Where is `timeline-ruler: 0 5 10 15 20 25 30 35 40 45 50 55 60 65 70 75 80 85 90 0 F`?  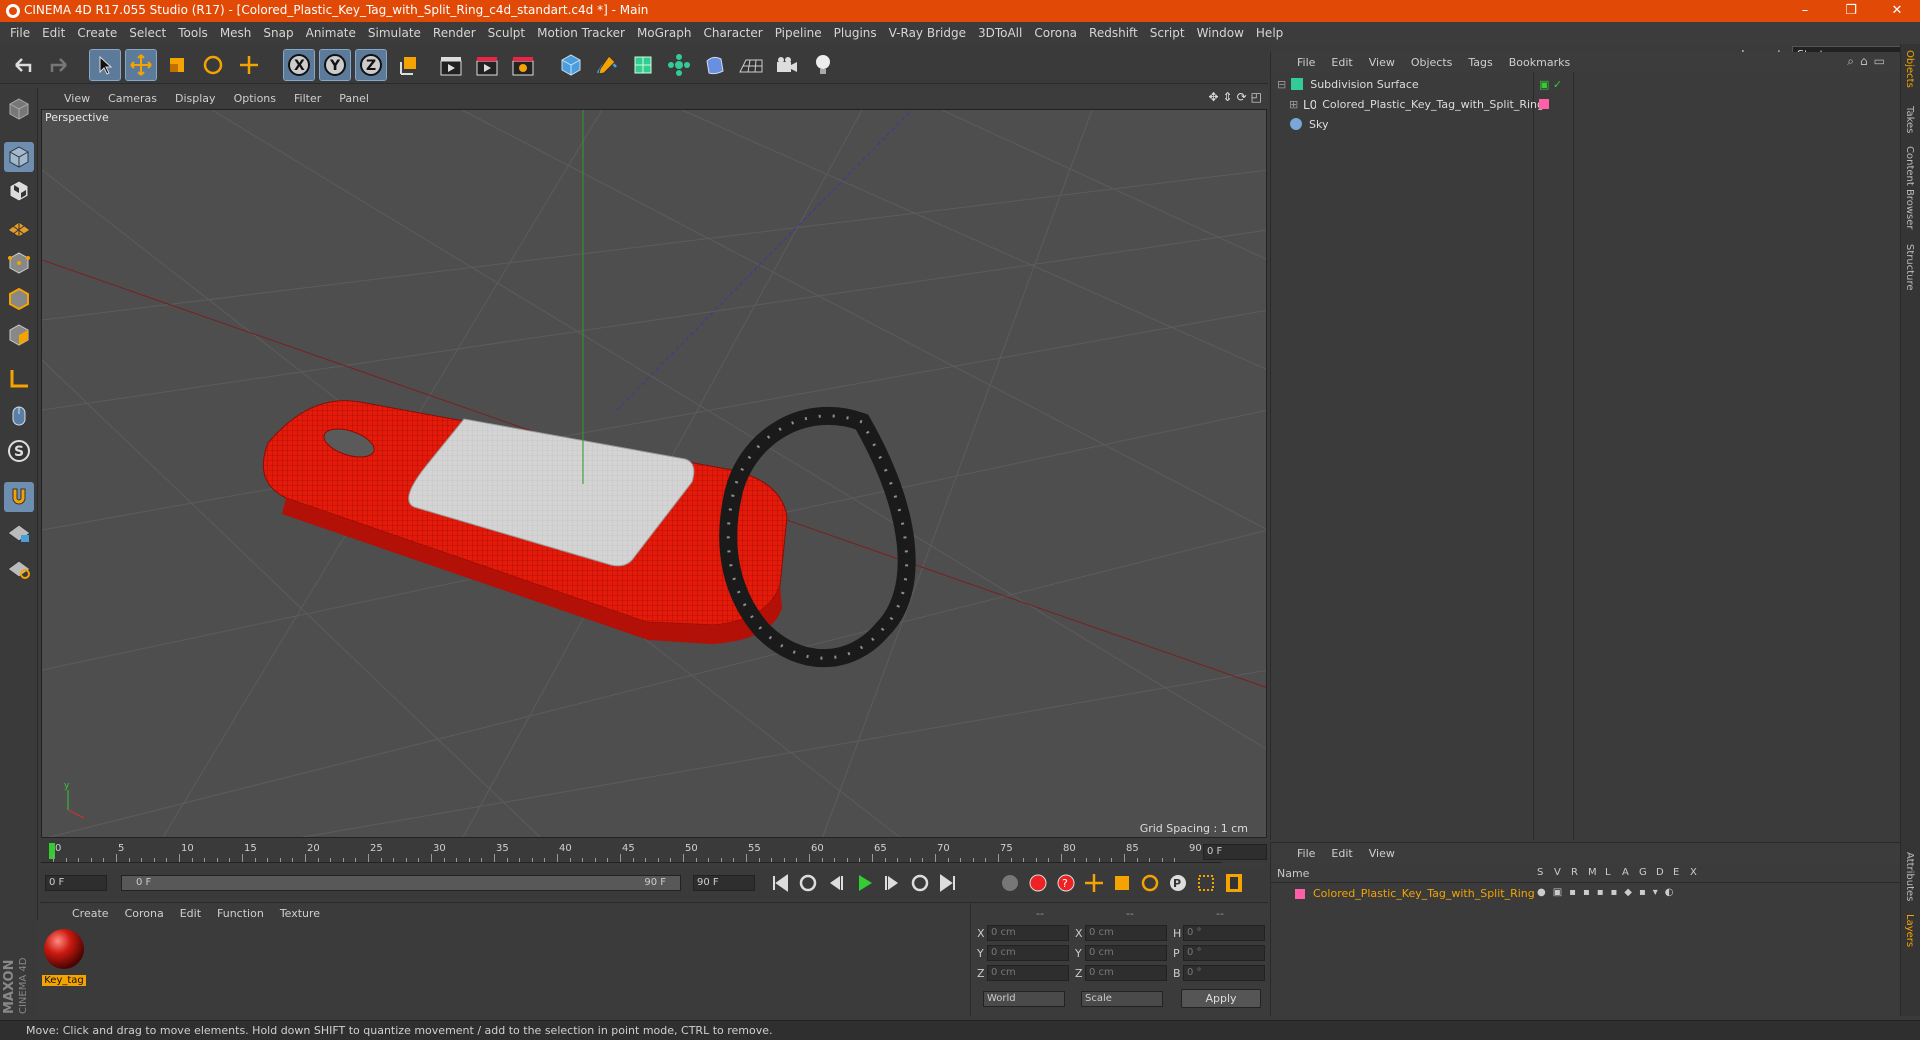
timeline-ruler: 0 5 10 15 20 25 30 35 40 45 50 55 60 65 70 75 80 85 90 0 F is located at coordinates (654, 852).